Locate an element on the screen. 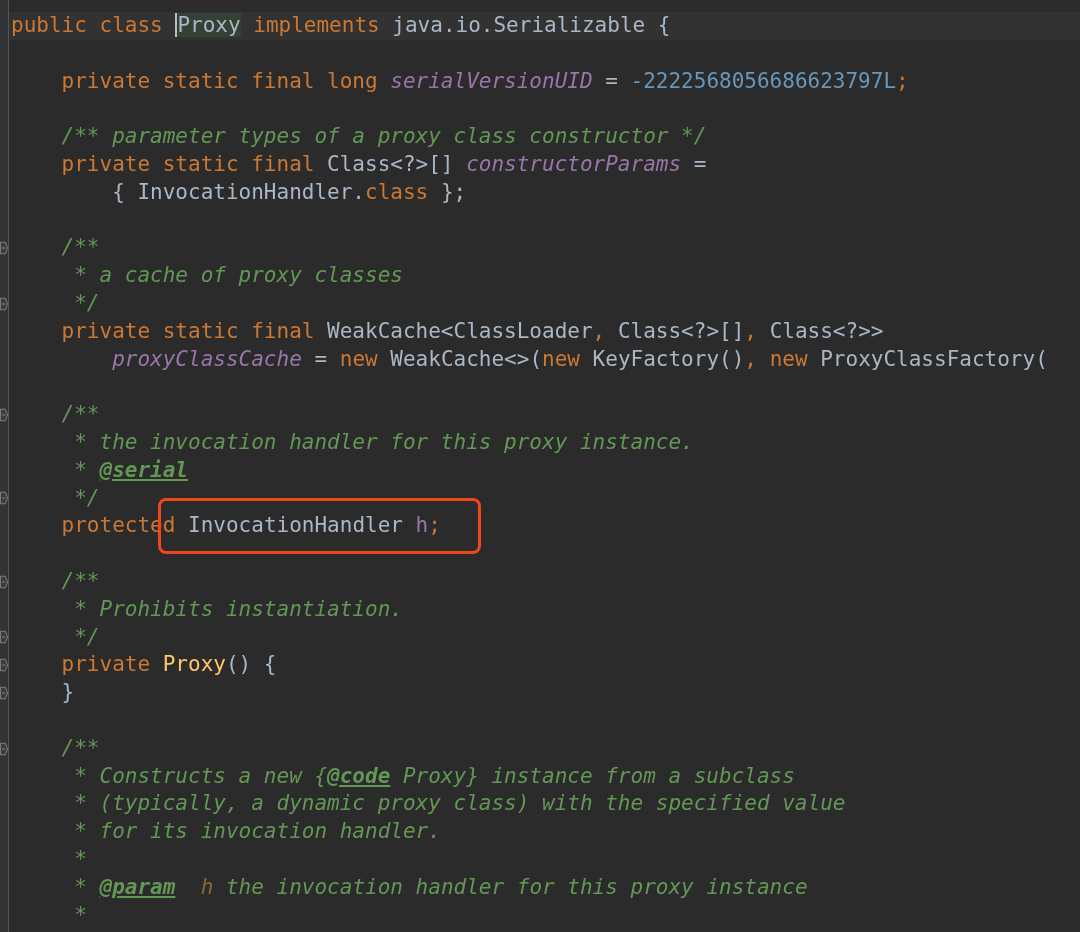  code-line: private static final long serialVersionUID = -2222568056686623797L; is located at coordinates (484, 80).